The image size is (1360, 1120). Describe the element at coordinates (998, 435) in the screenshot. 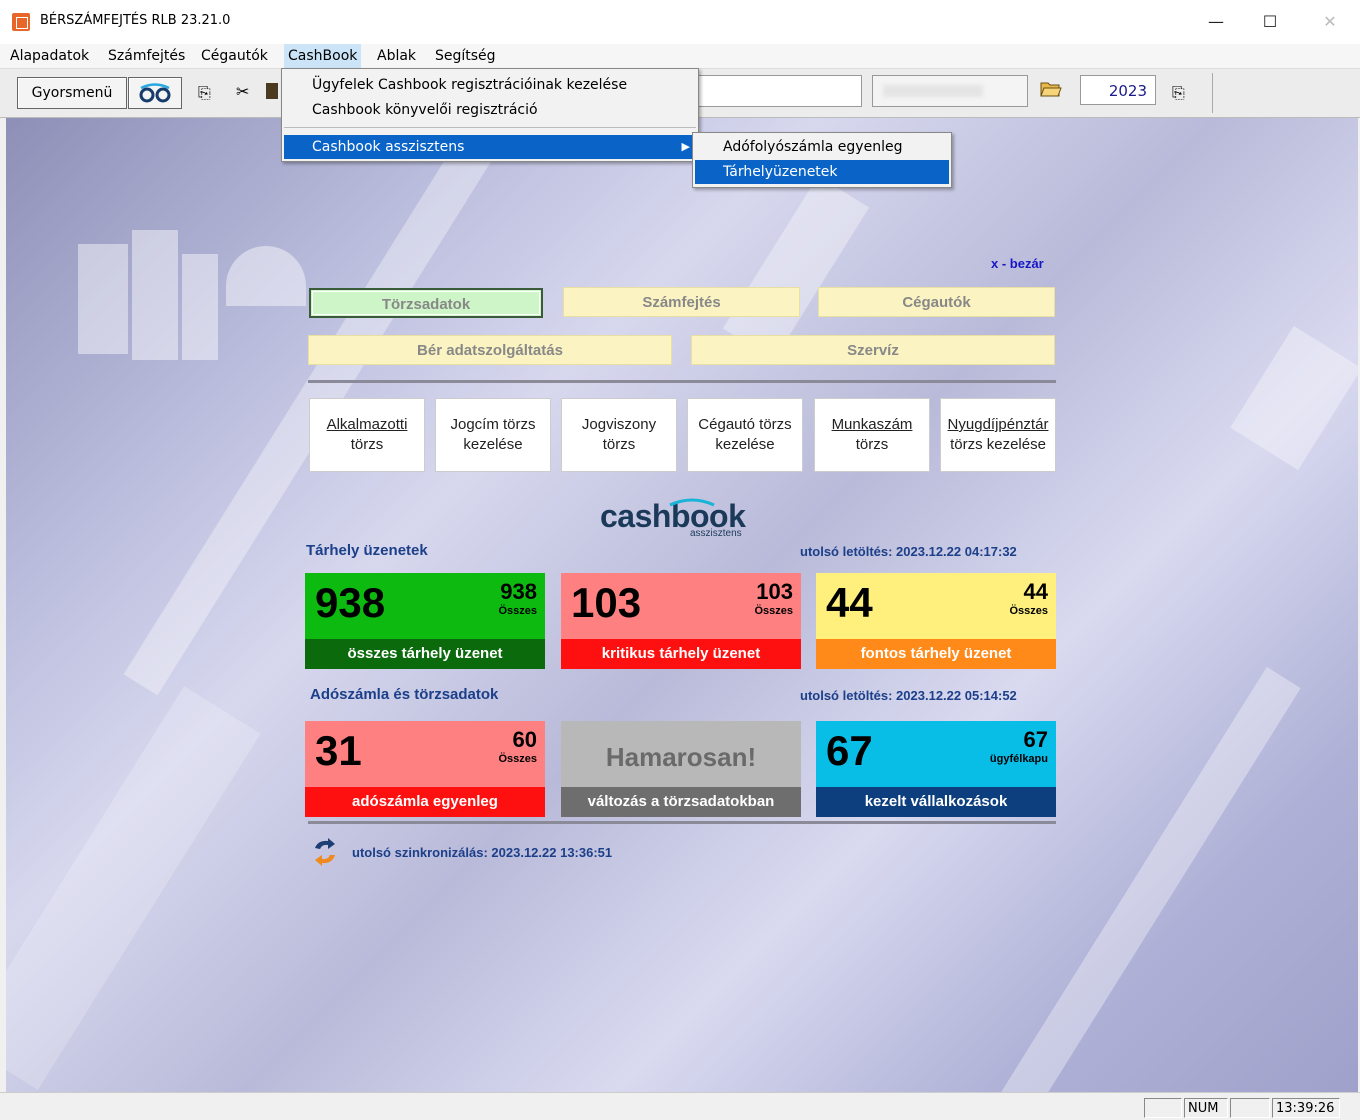

I see `quick-nyugdijpenztar-torzs: Nyugdíjpénztár törzs kezelése` at that location.